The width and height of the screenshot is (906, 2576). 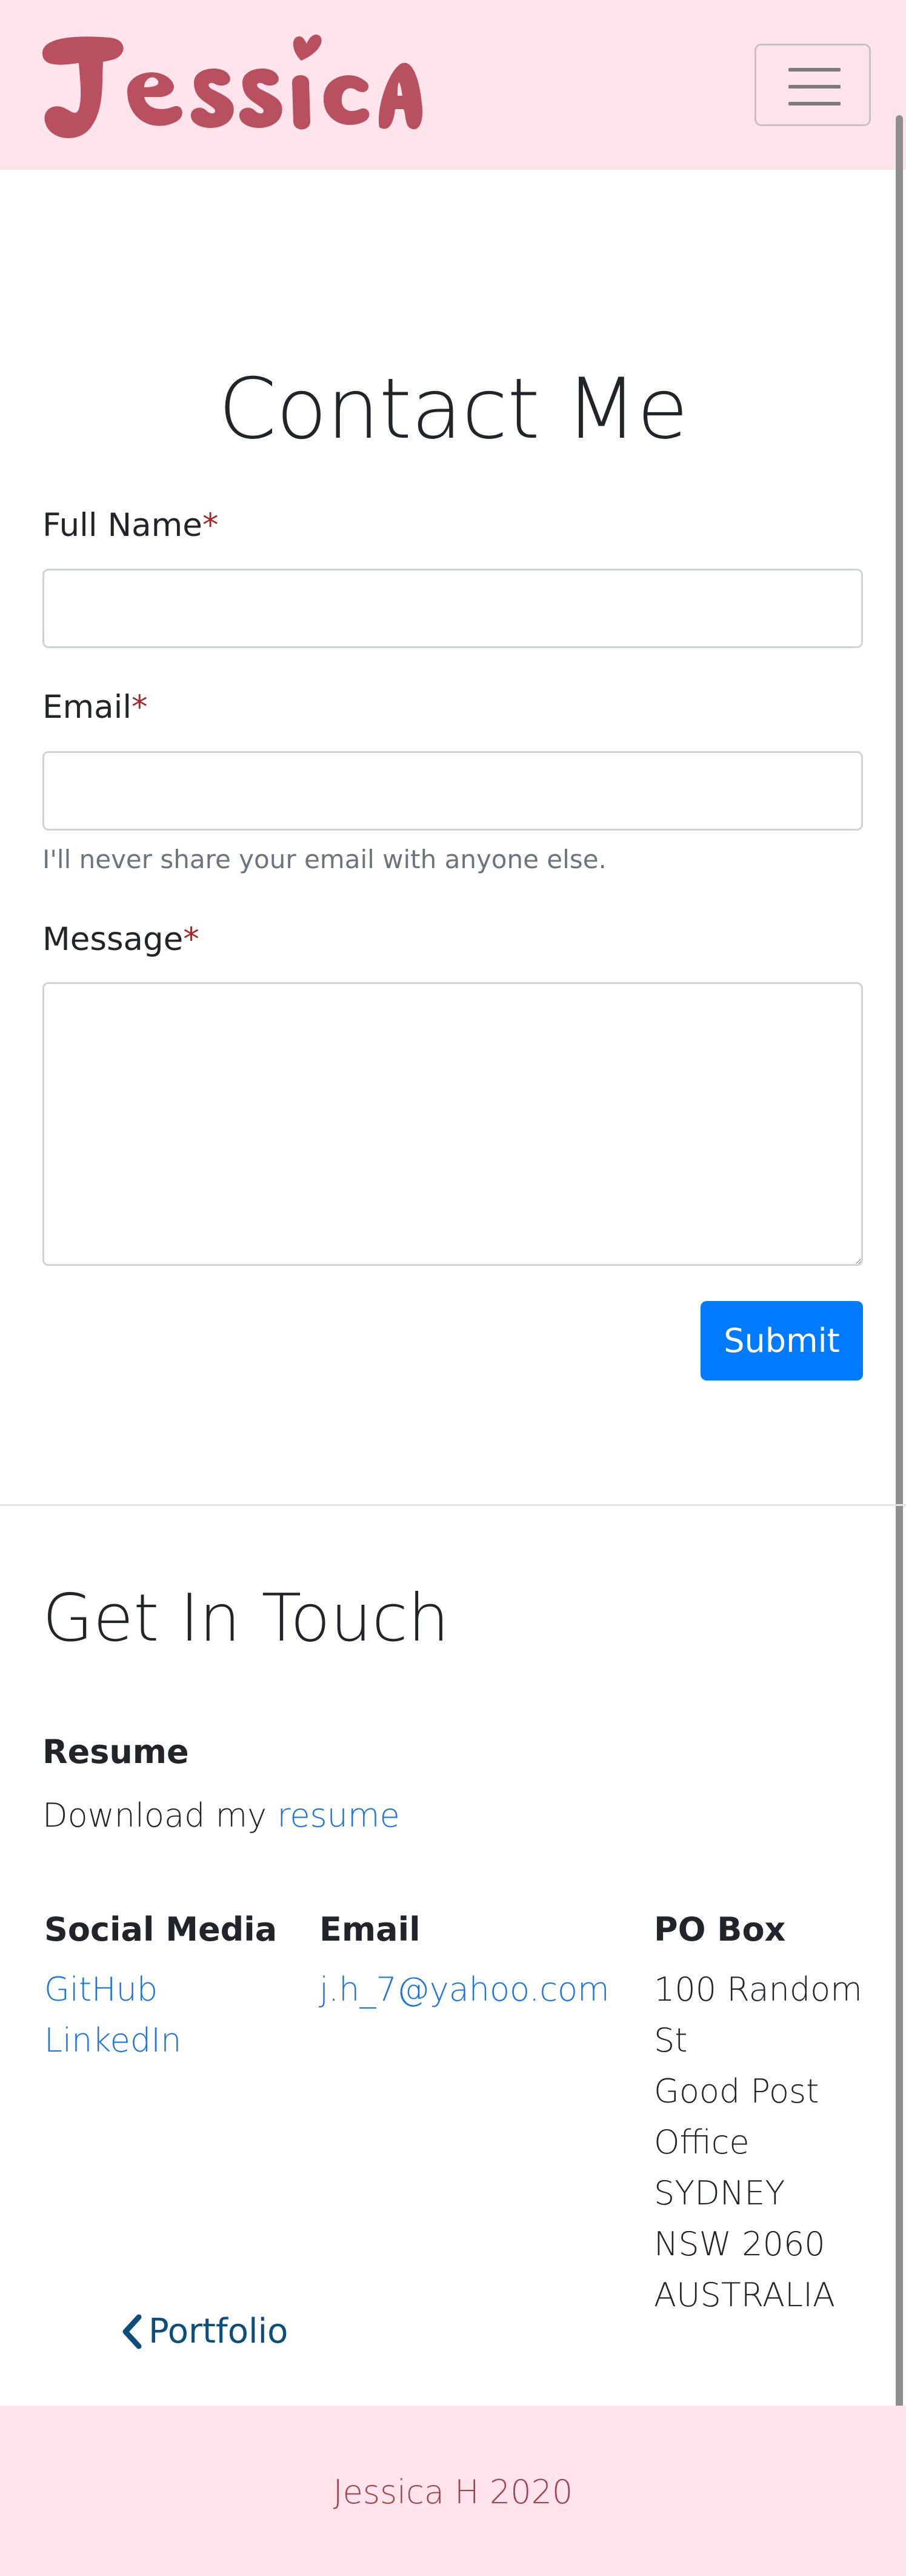 I want to click on message-label-text: Message, so click(x=113, y=939).